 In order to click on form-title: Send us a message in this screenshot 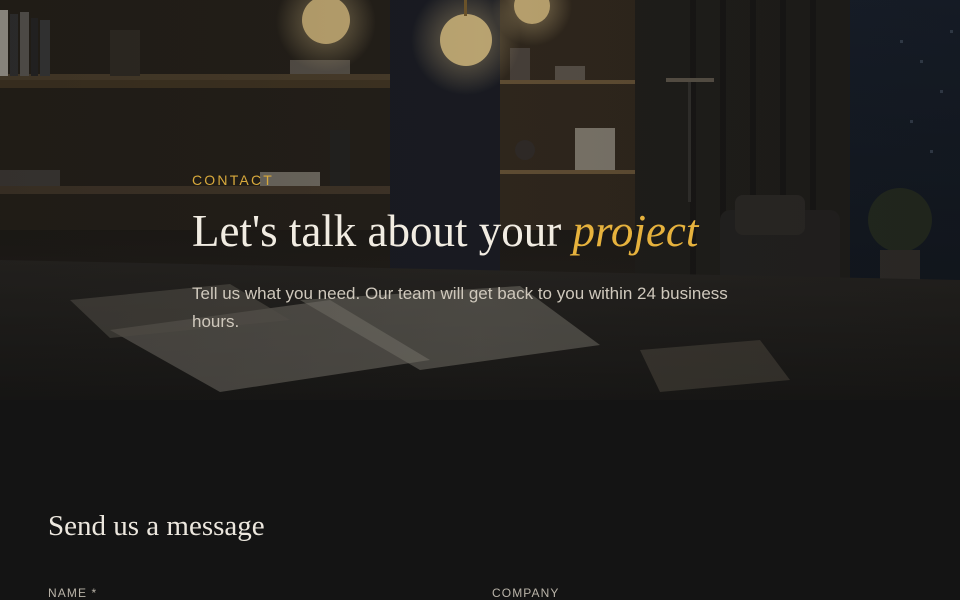, I will do `click(156, 526)`.